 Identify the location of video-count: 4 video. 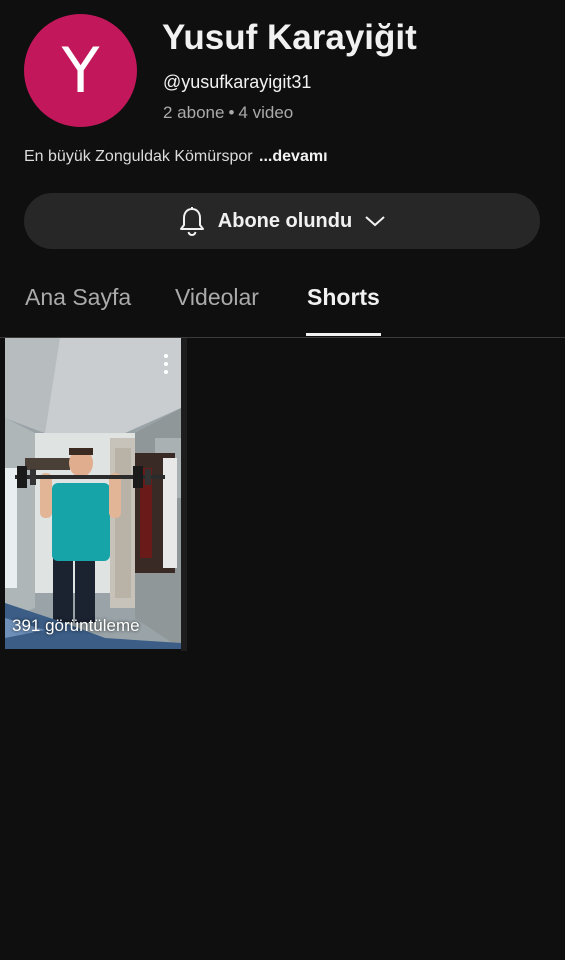
(266, 112).